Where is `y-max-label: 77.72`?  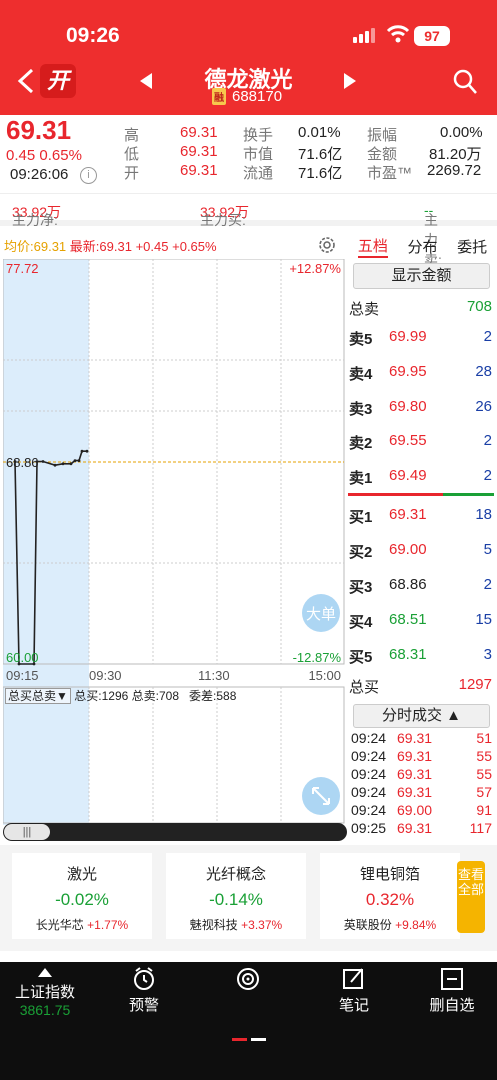
y-max-label: 77.72 is located at coordinates (22, 268).